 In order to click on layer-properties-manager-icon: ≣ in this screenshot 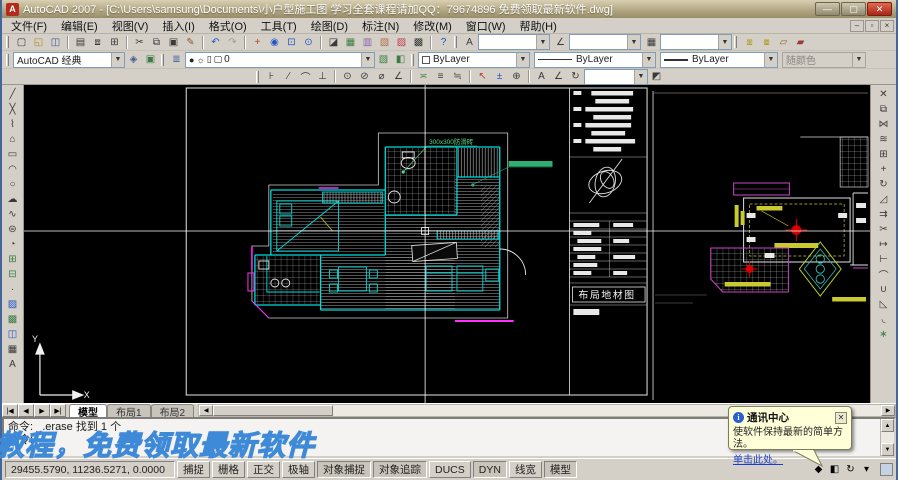, I will do `click(176, 59)`.